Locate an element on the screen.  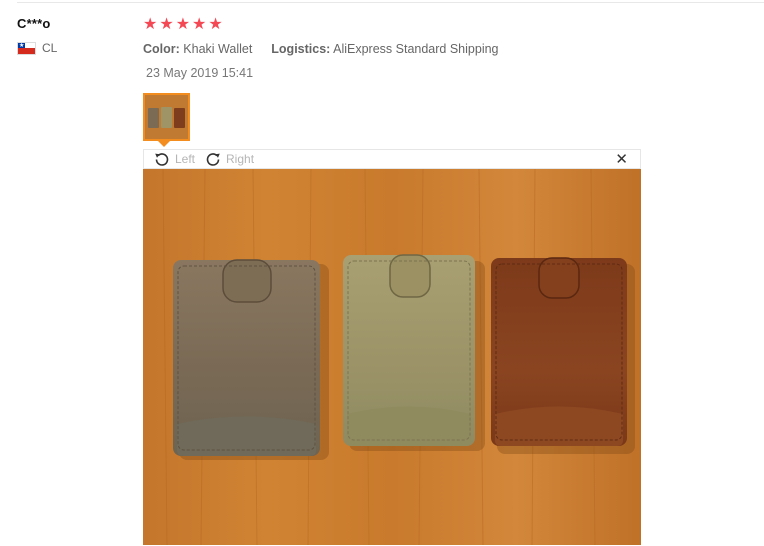
country-code: CL is located at coordinates (50, 48).